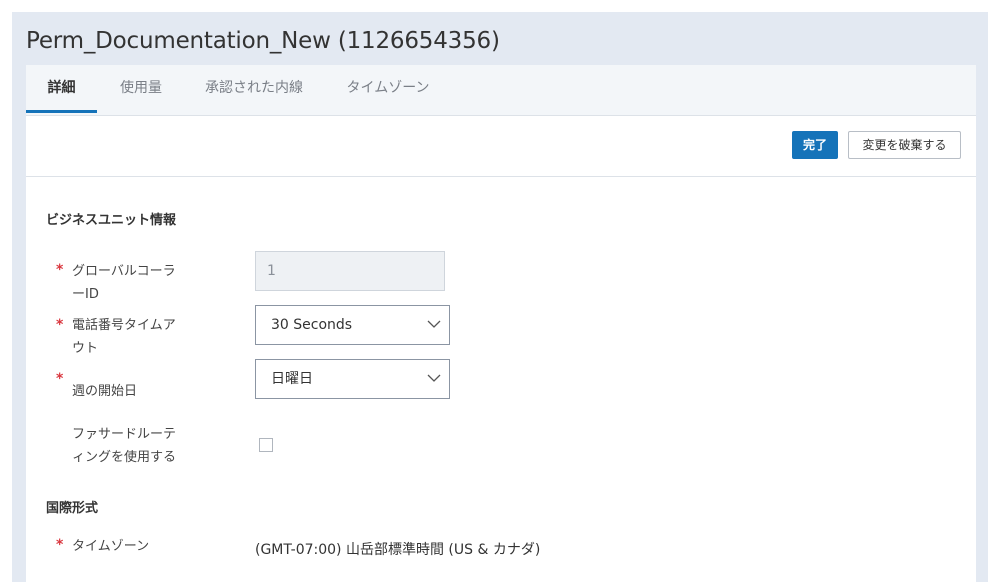 This screenshot has width=999, height=582. Describe the element at coordinates (72, 508) in the screenshot. I see `international-section-title: 国際形式` at that location.